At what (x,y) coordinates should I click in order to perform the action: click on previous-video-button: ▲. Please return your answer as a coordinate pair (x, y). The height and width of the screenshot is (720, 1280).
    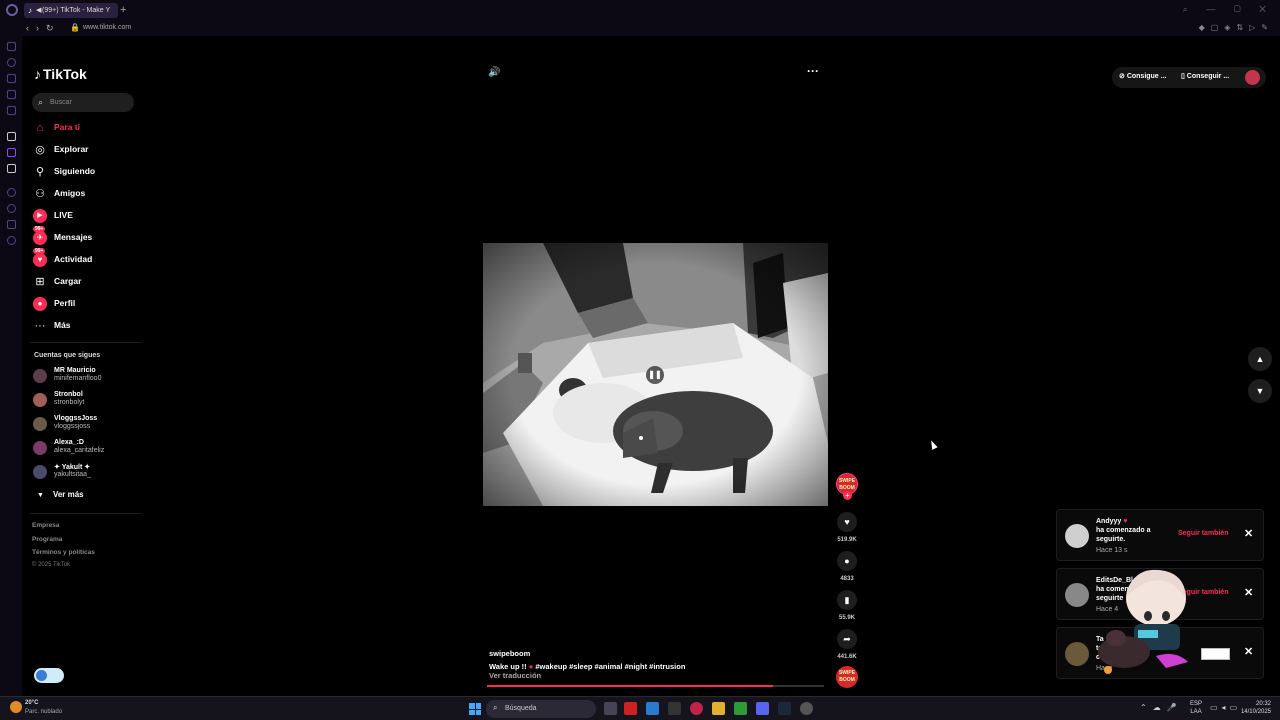
    Looking at the image, I should click on (1260, 359).